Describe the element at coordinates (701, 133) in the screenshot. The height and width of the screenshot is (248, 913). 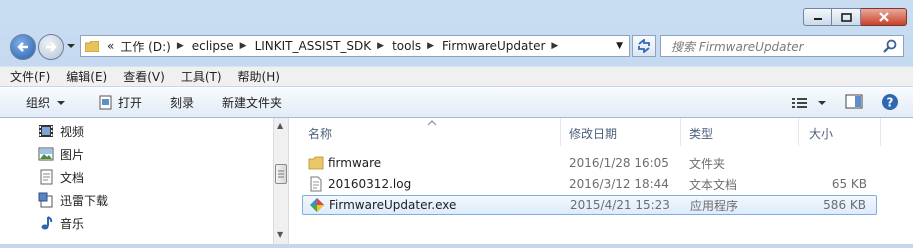
I see `column-type: 类型` at that location.